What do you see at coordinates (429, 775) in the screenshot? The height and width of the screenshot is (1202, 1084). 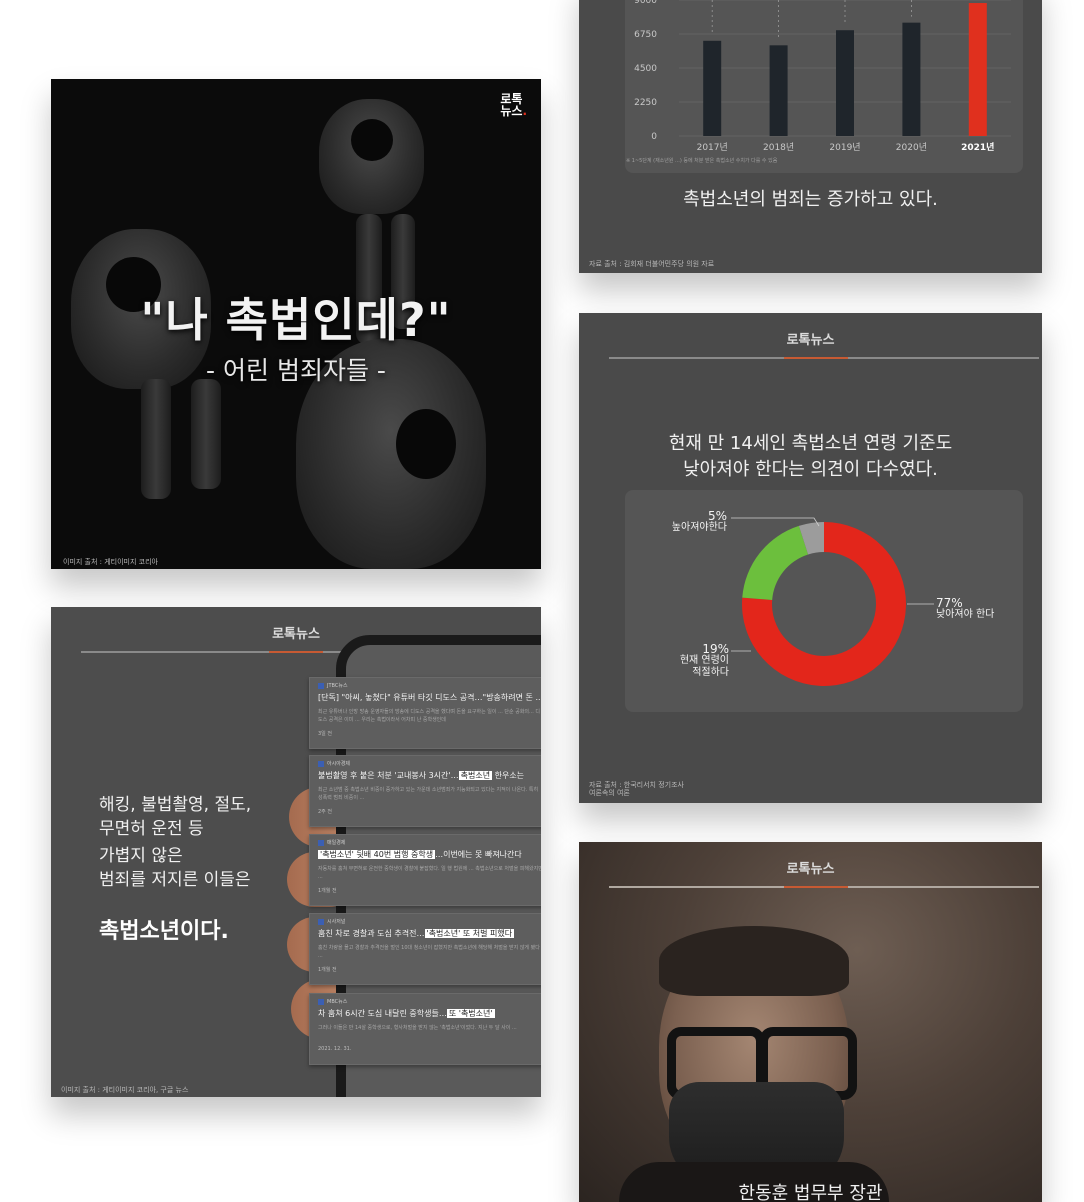 I see `news-headline: 불법촬영 후 붙은 처분 '교내봉사 3시간'… 촉법소년 한우소는` at bounding box center [429, 775].